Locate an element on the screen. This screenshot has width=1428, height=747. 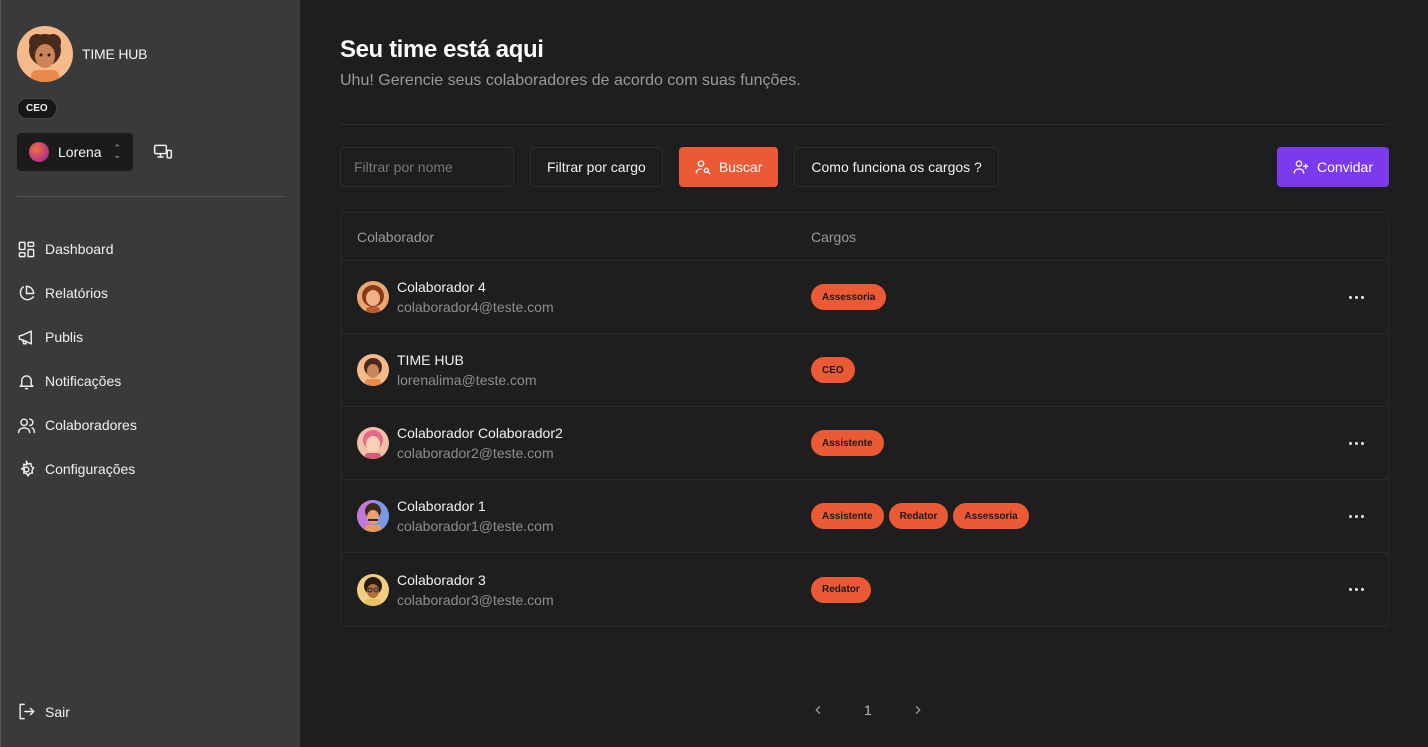
bell-icon is located at coordinates (26, 381).